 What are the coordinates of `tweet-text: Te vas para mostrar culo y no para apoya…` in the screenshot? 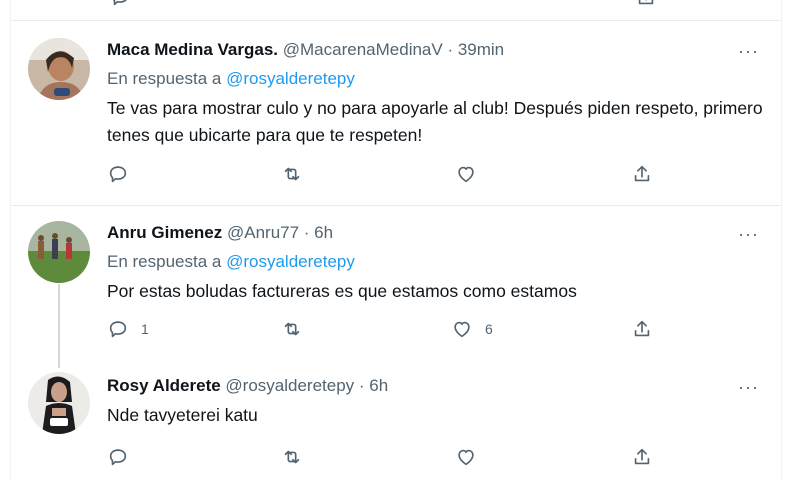 It's located at (435, 121).